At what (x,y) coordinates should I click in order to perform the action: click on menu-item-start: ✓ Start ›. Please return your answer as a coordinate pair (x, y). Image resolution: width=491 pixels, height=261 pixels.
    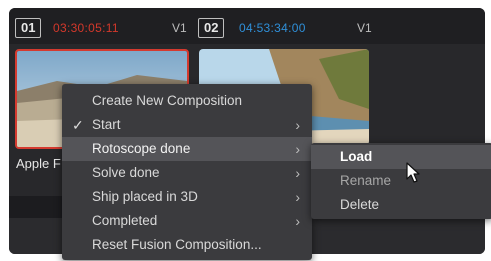
    Looking at the image, I should click on (187, 125).